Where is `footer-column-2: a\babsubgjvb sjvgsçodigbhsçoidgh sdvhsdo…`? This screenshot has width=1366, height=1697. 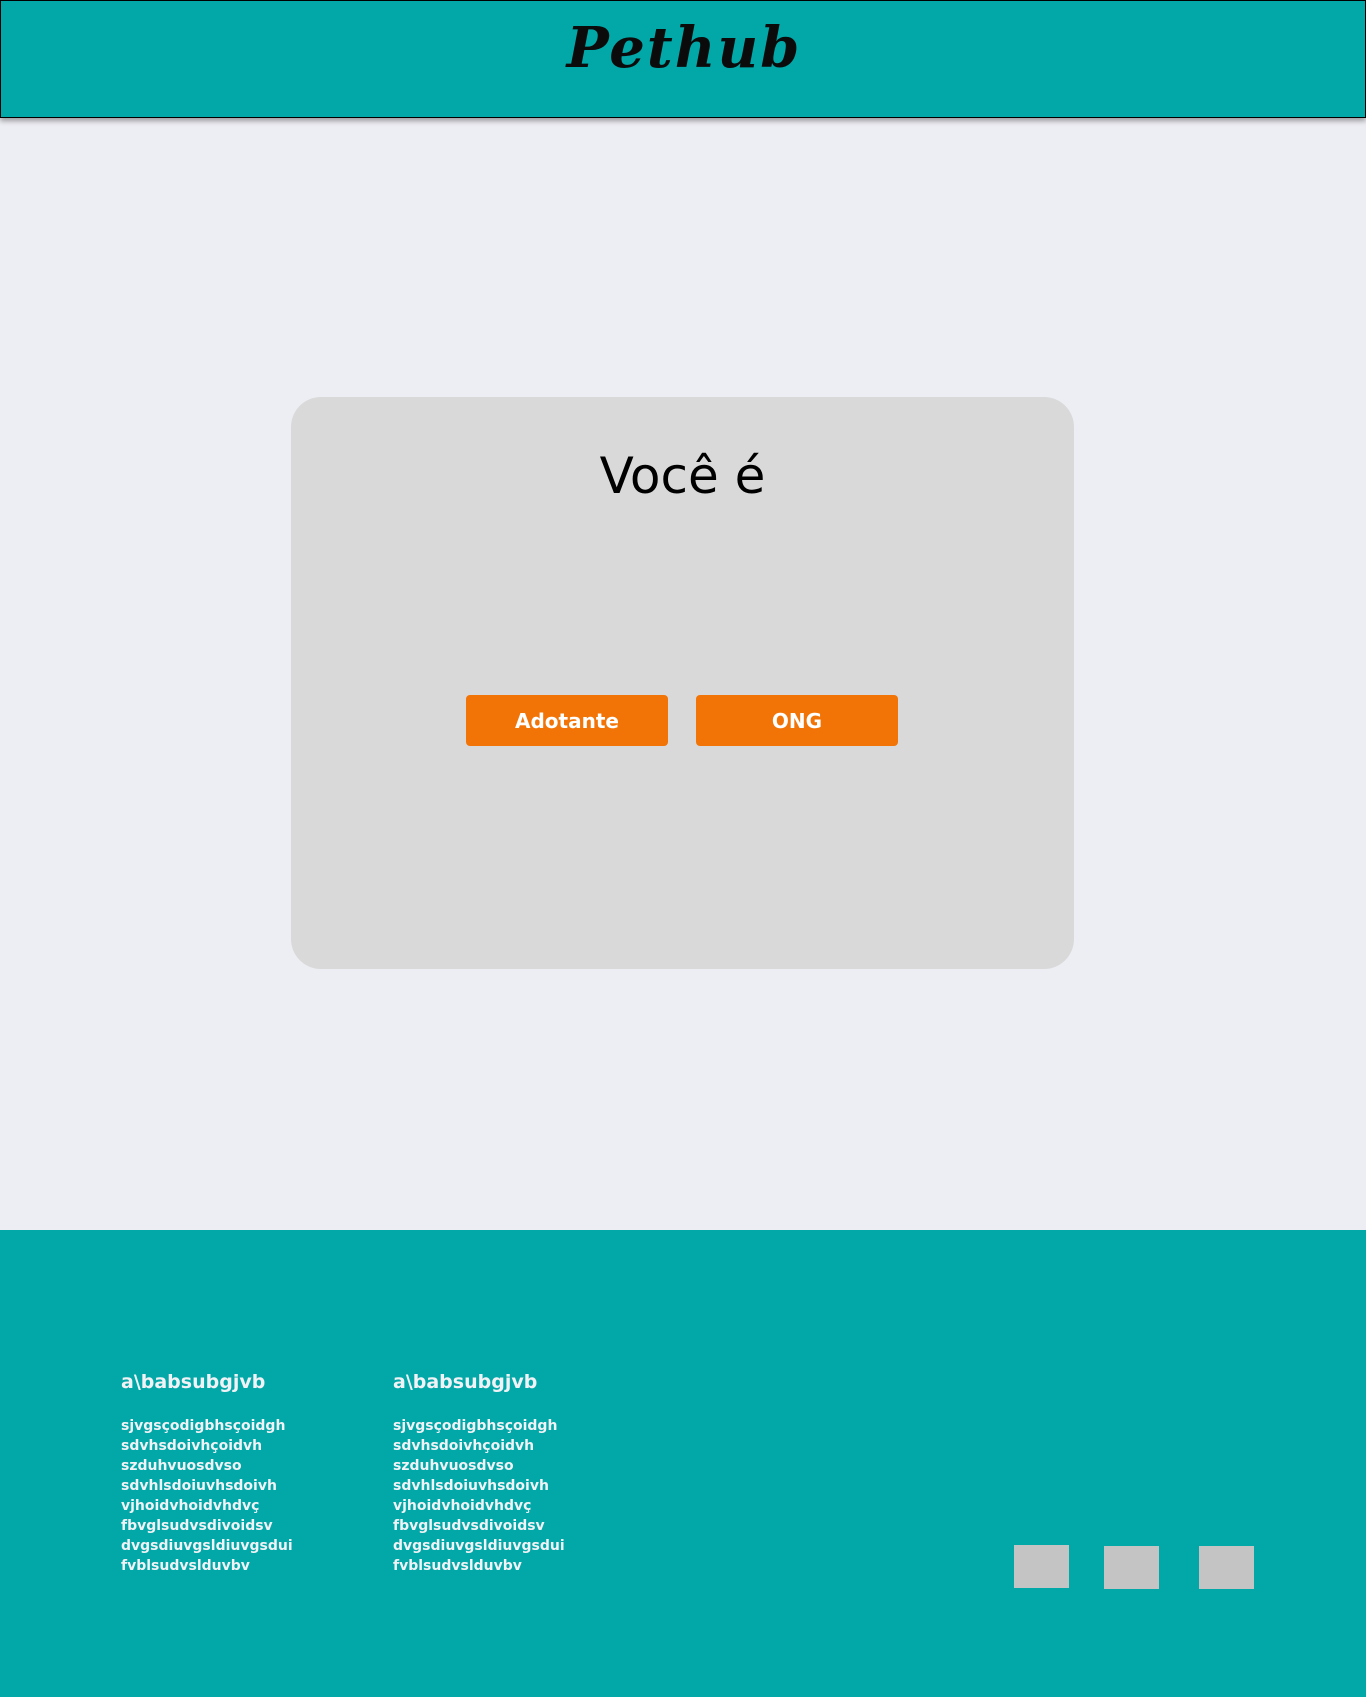
footer-column-2: a\babsubgjvb sjvgsçodigbhsçoidgh sdvhsdo… is located at coordinates (479, 1473).